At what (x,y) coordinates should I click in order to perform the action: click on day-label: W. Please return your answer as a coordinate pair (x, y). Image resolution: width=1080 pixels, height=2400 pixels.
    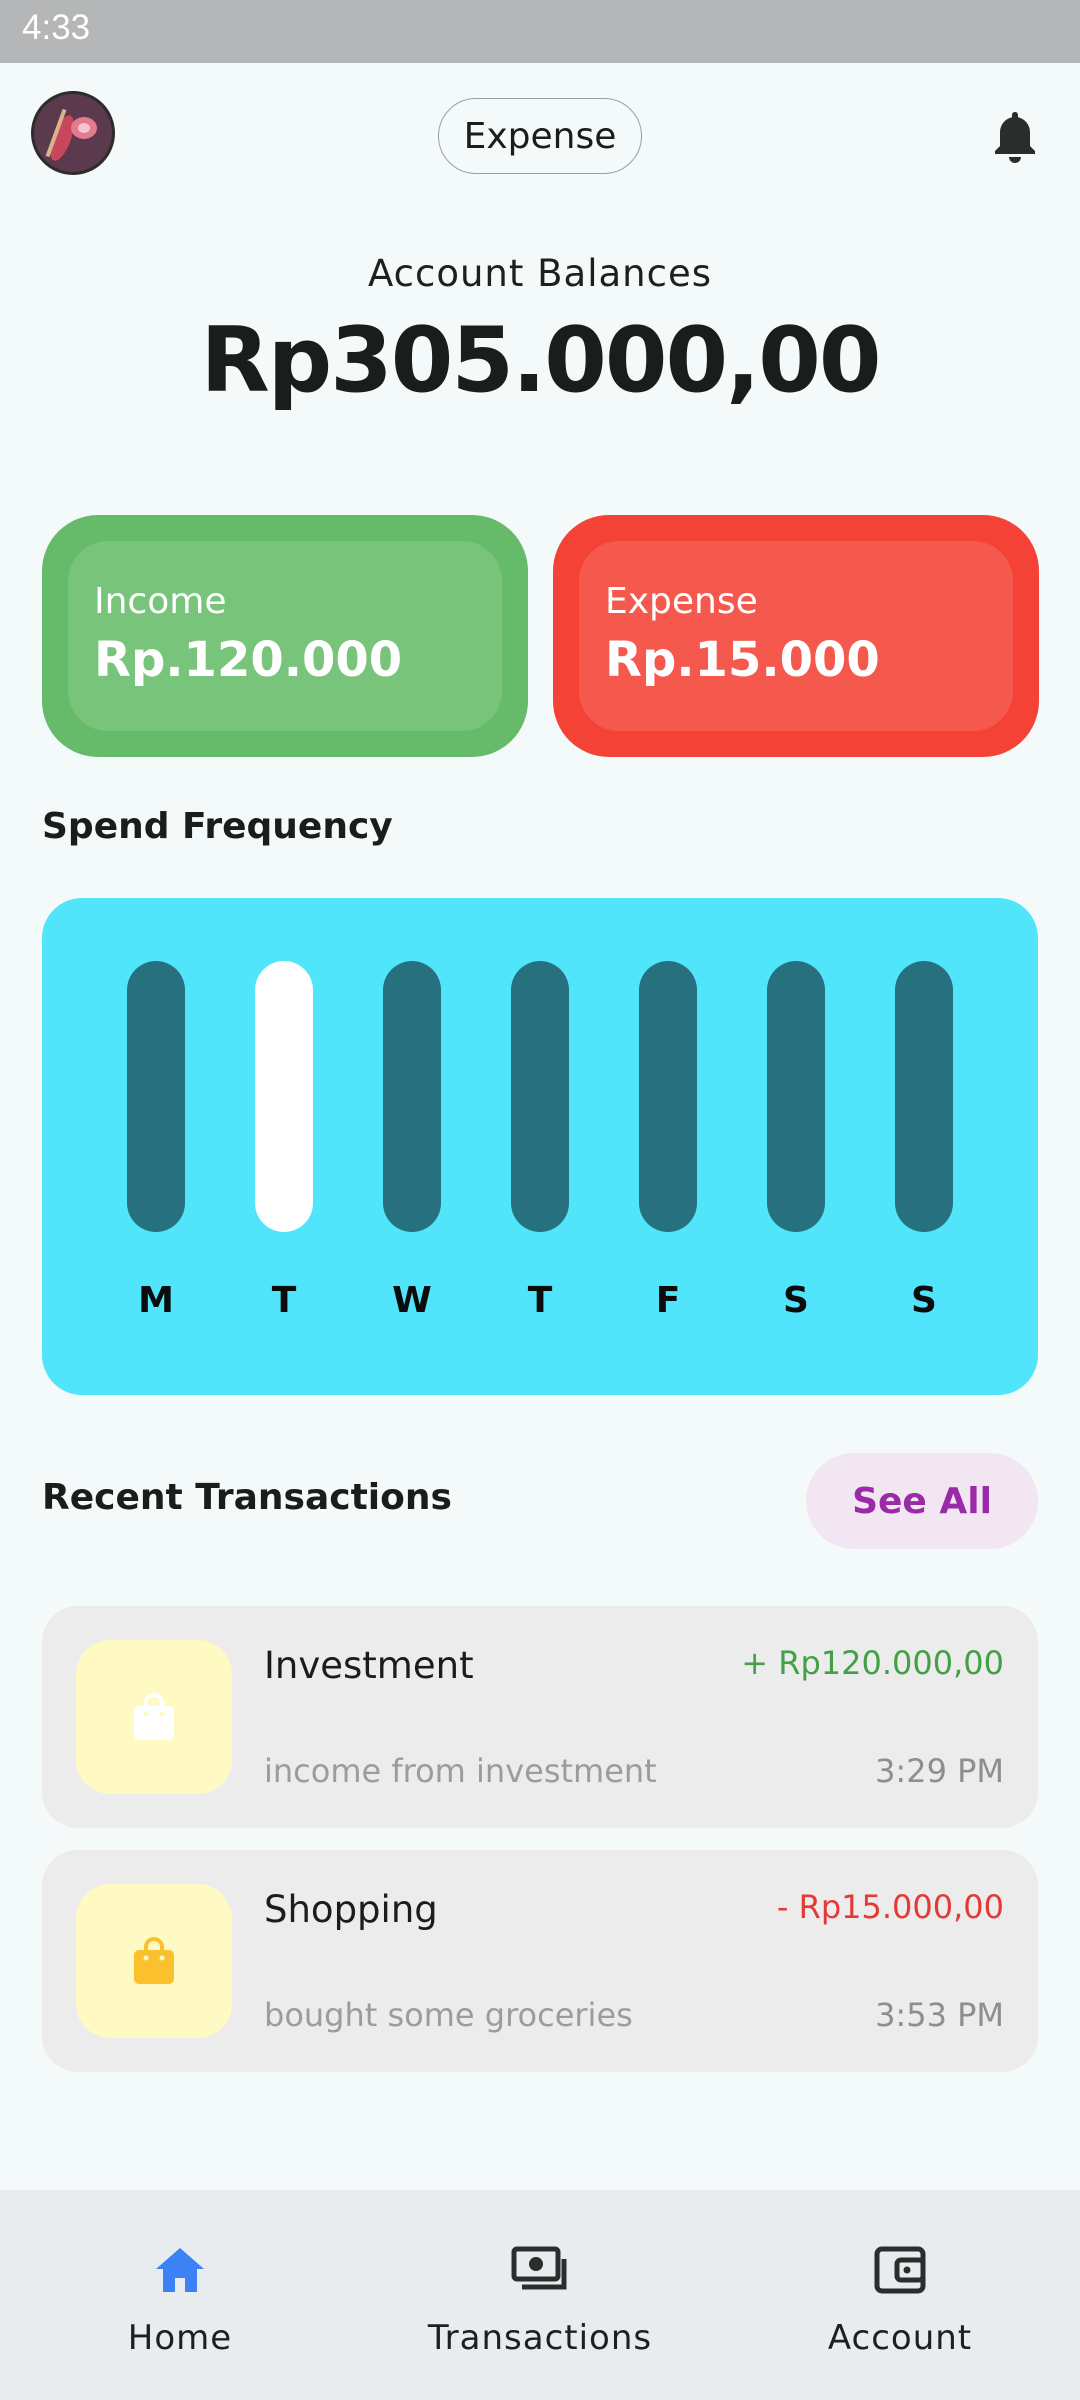
    Looking at the image, I should click on (412, 1300).